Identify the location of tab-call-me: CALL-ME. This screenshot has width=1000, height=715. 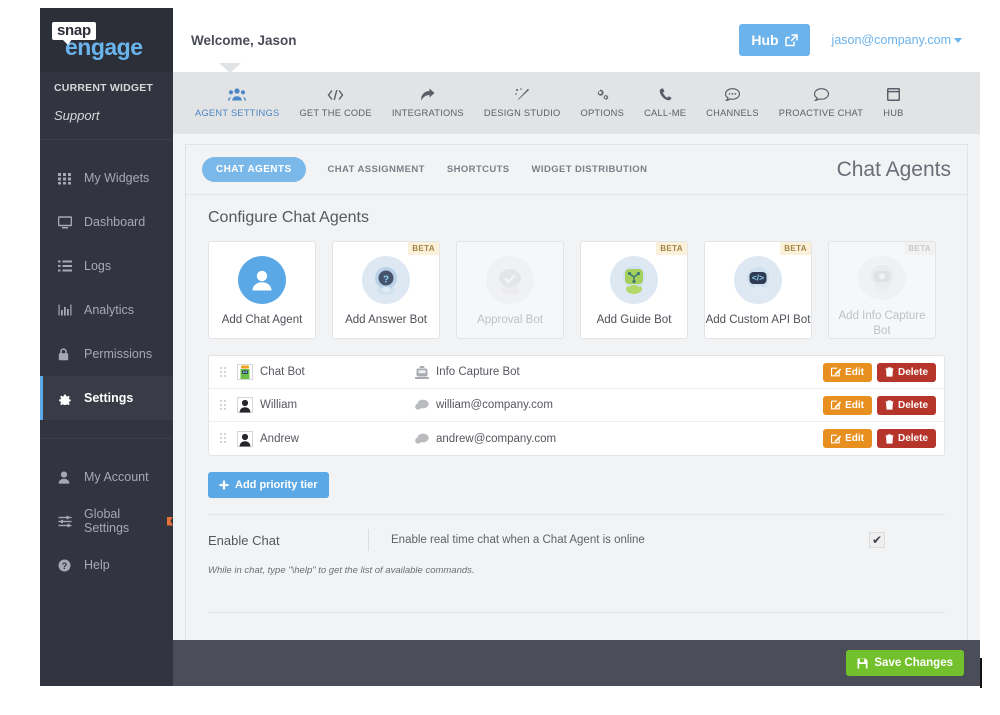
(665, 103).